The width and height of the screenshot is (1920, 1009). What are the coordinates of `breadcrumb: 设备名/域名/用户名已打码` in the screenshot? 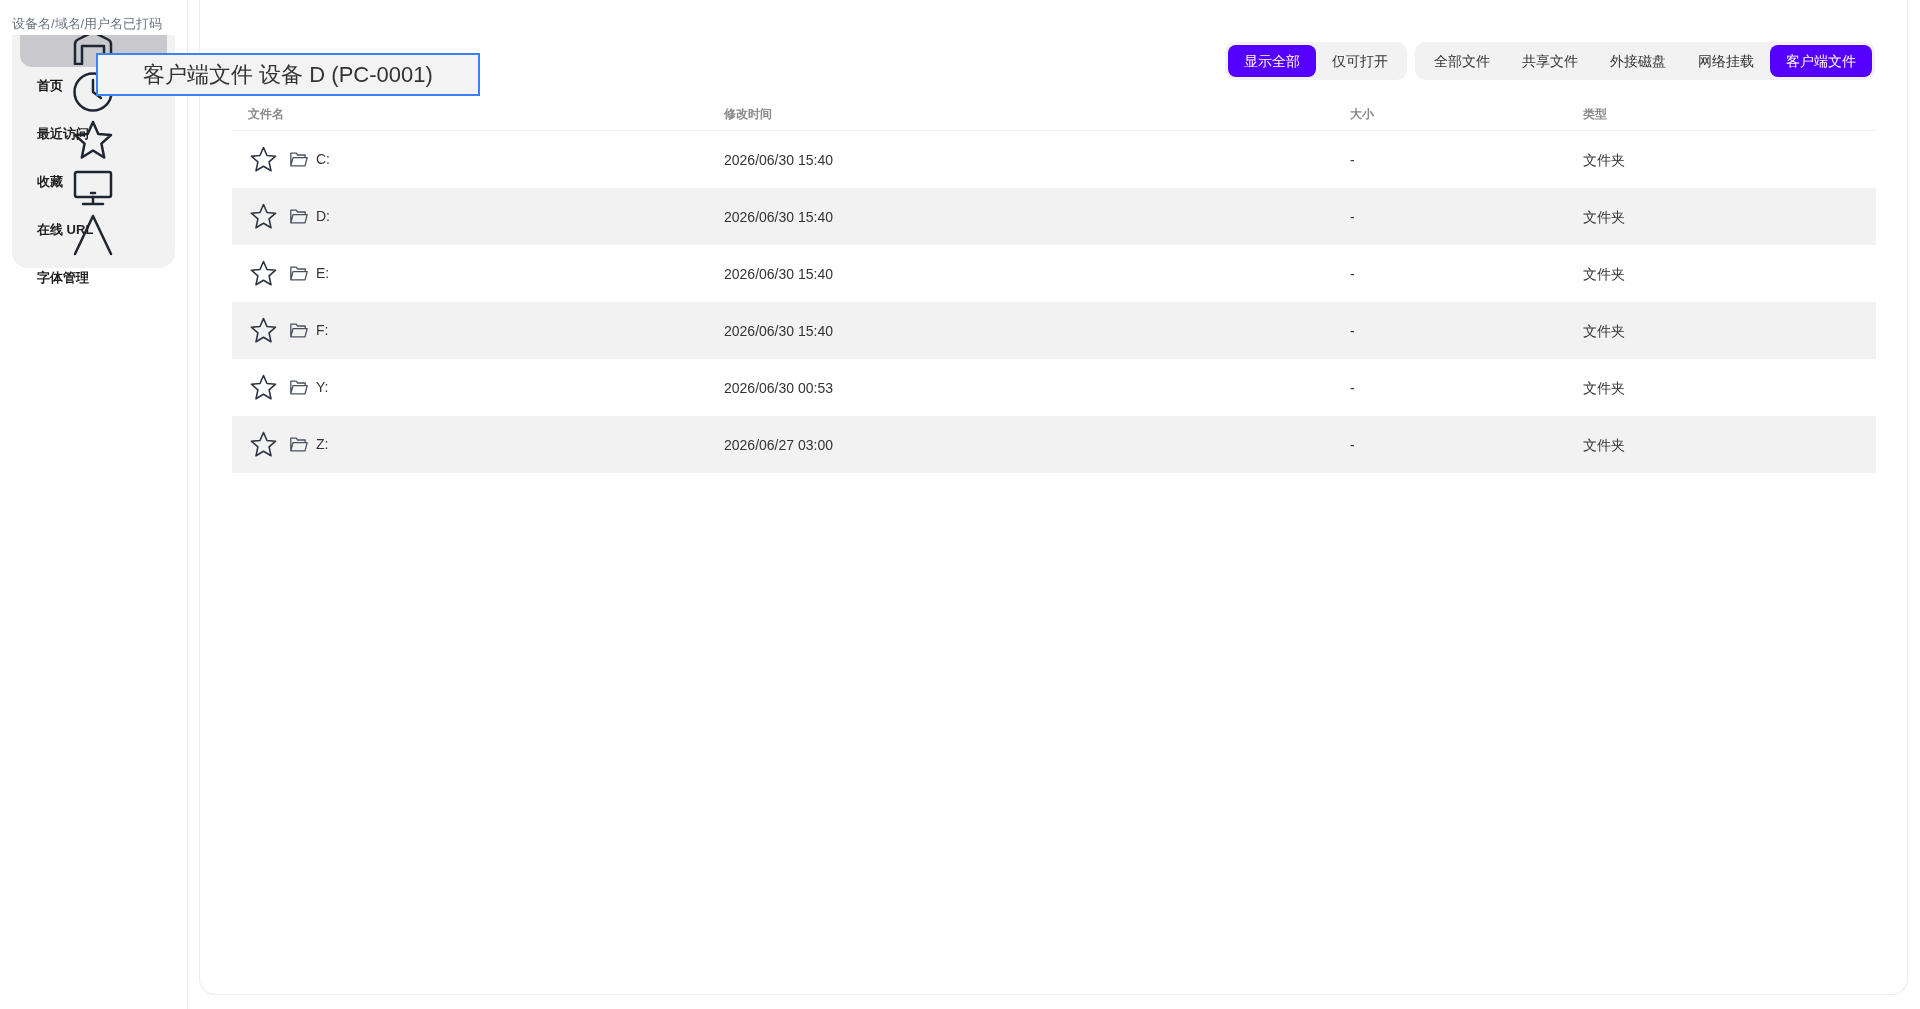 It's located at (87, 23).